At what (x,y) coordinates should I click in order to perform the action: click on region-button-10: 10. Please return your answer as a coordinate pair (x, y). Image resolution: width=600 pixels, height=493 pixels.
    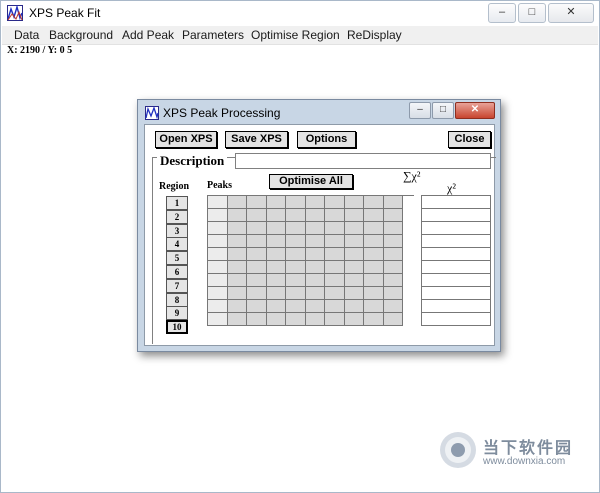
    Looking at the image, I should click on (177, 327).